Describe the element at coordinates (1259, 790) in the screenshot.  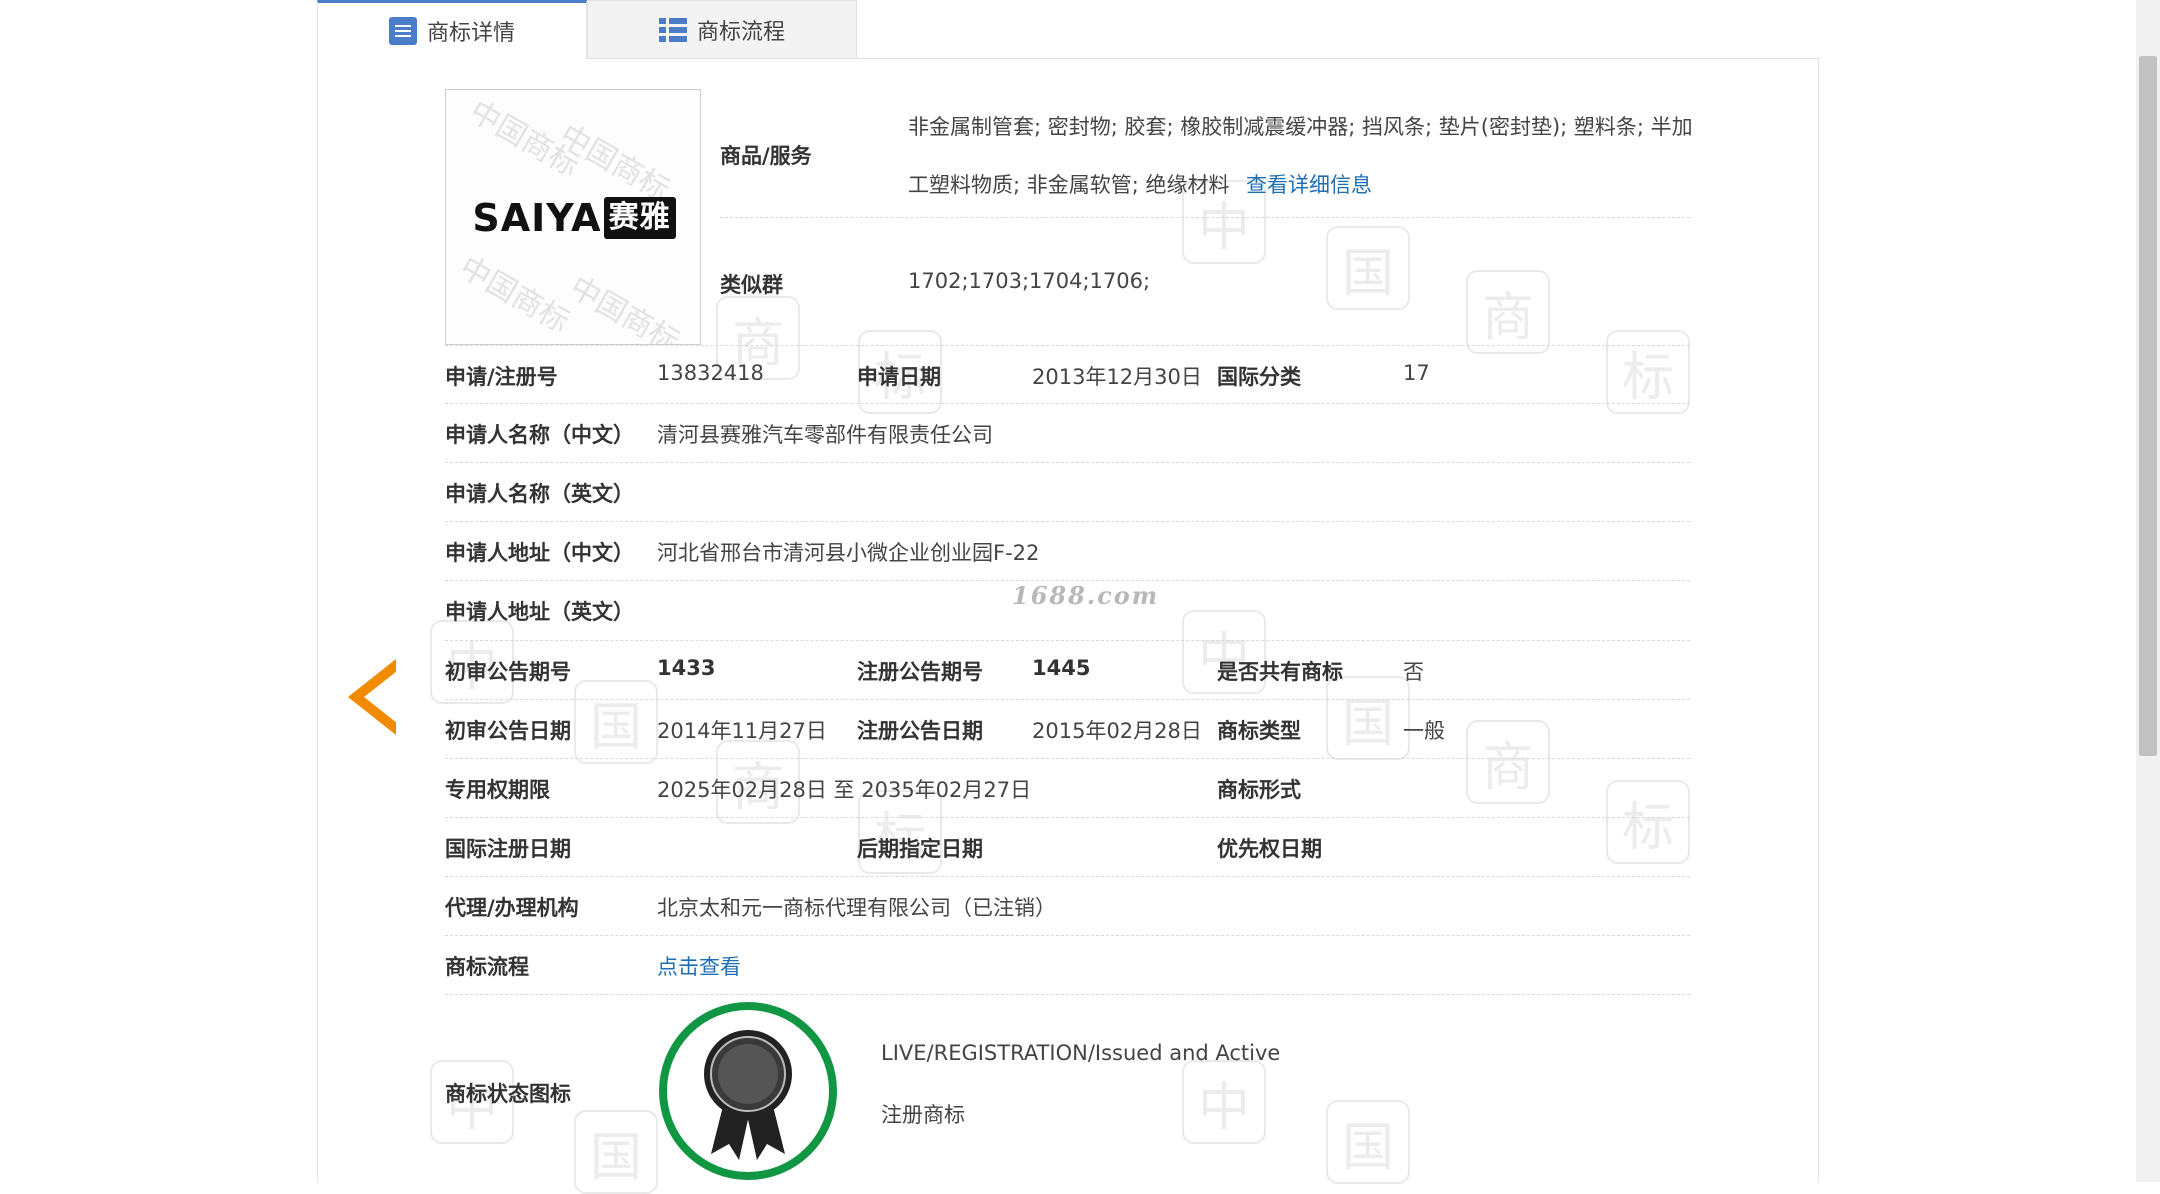
I see `mark-form-label: 商标形式` at that location.